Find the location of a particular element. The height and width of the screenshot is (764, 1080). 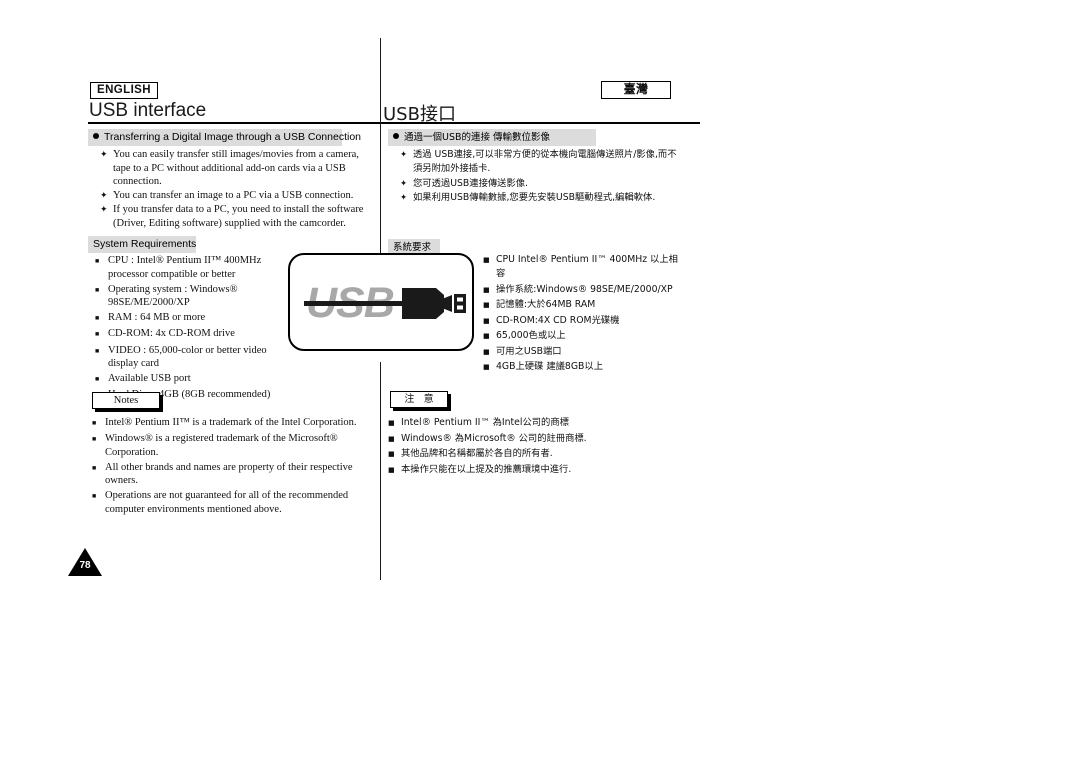

language-badge-taiwan: 臺灣 is located at coordinates (636, 90).